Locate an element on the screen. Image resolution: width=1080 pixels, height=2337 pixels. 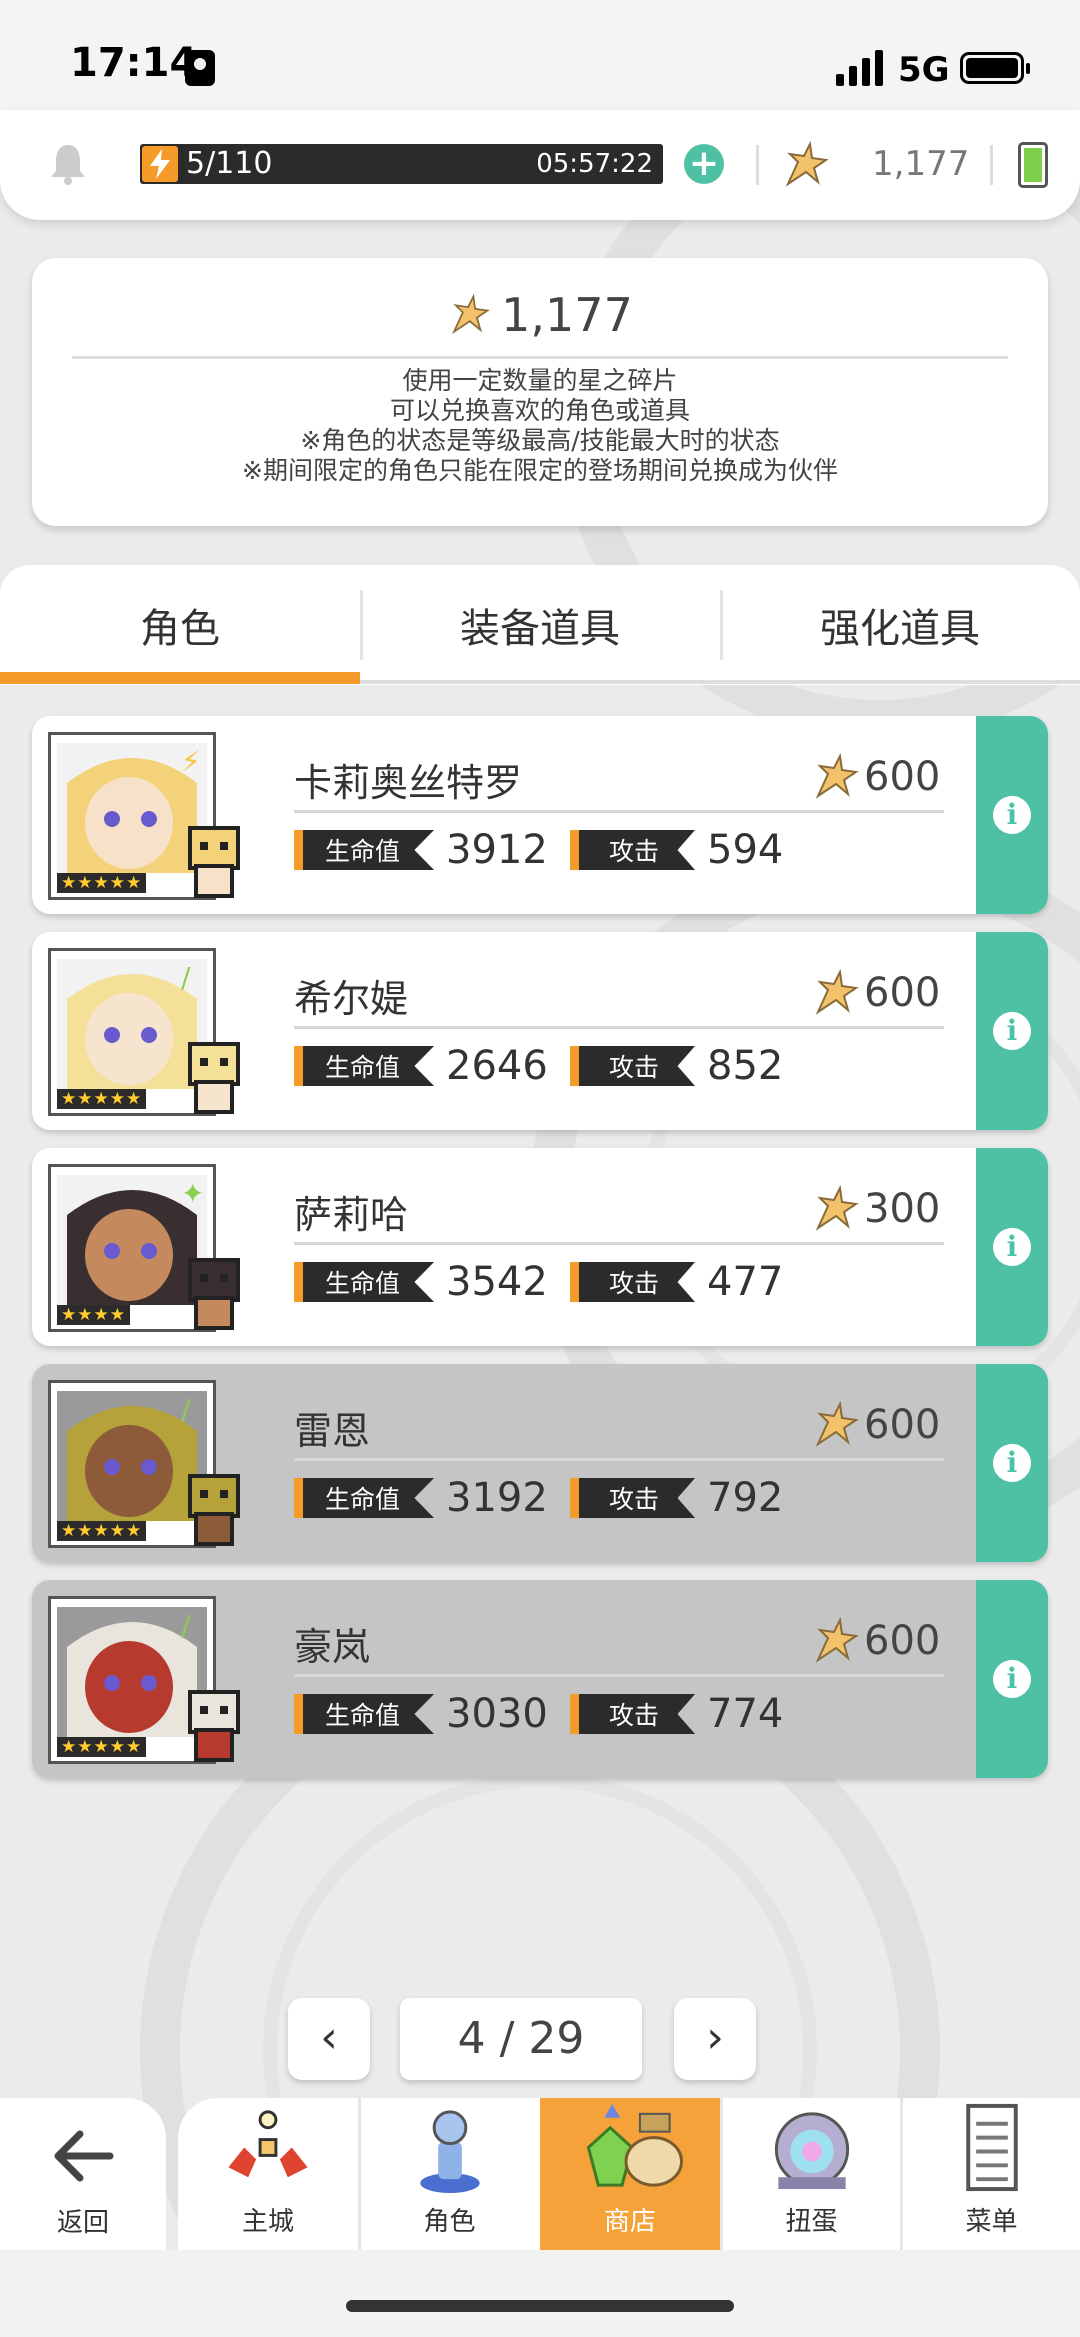
hp-value: 3192 is located at coordinates (497, 1498).